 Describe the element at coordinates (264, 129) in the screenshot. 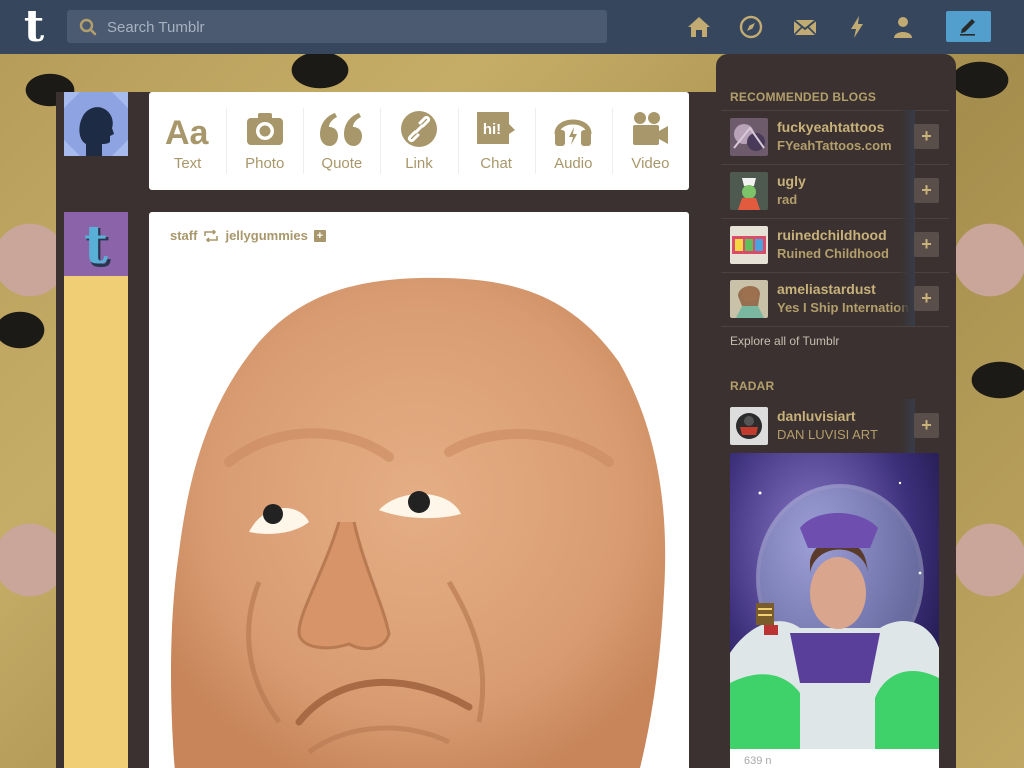

I see `camera-icon` at that location.